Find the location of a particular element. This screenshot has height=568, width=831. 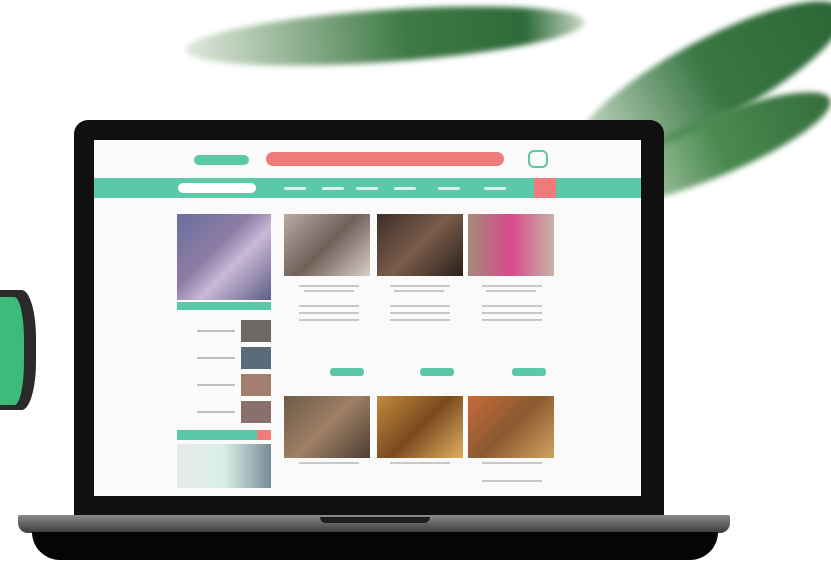

sidebar-ad-banner is located at coordinates (224, 466).